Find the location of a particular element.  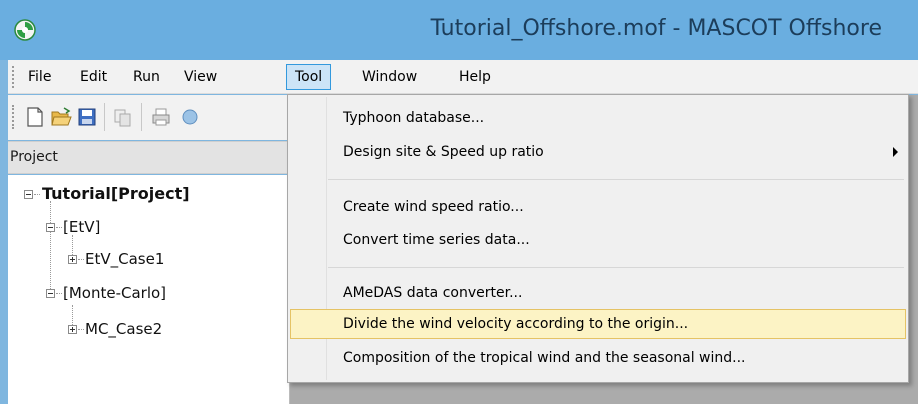

tree-item-etv: [EtV] is located at coordinates (81, 227).